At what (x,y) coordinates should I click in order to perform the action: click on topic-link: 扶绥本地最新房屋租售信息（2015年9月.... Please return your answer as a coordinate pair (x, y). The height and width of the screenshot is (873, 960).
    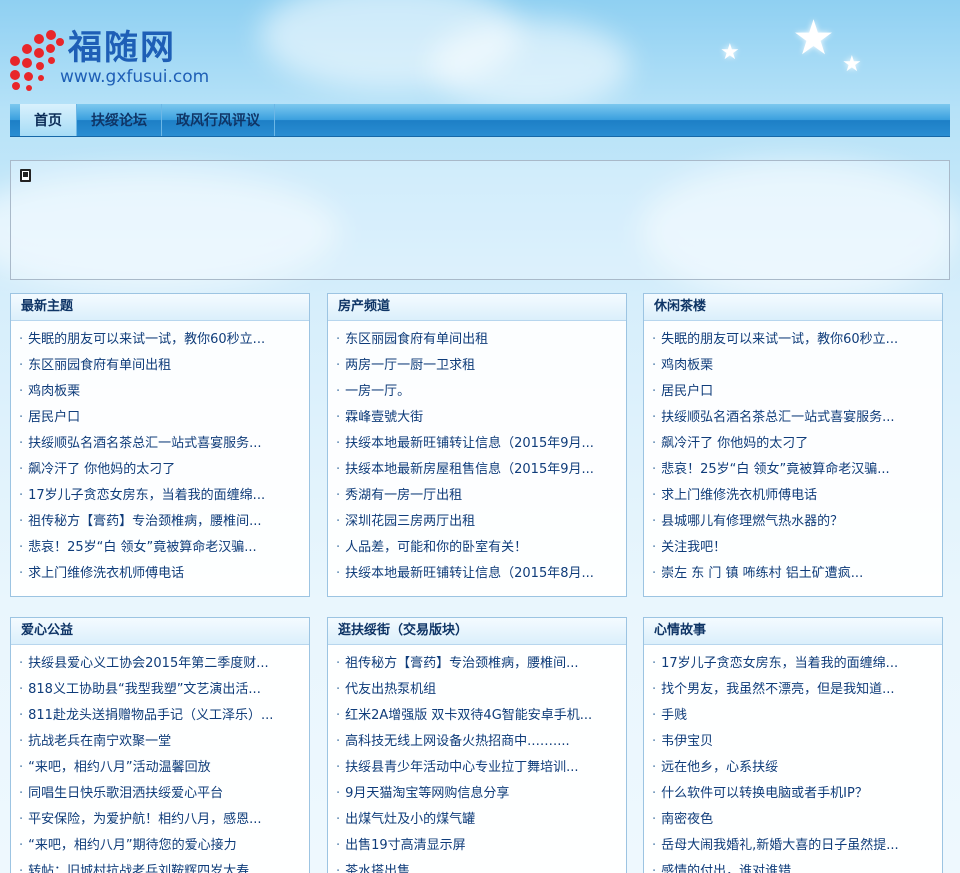
    Looking at the image, I should click on (469, 469).